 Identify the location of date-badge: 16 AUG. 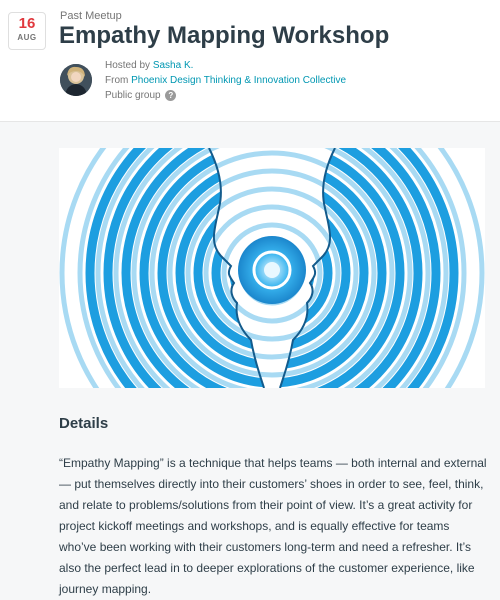
(27, 31).